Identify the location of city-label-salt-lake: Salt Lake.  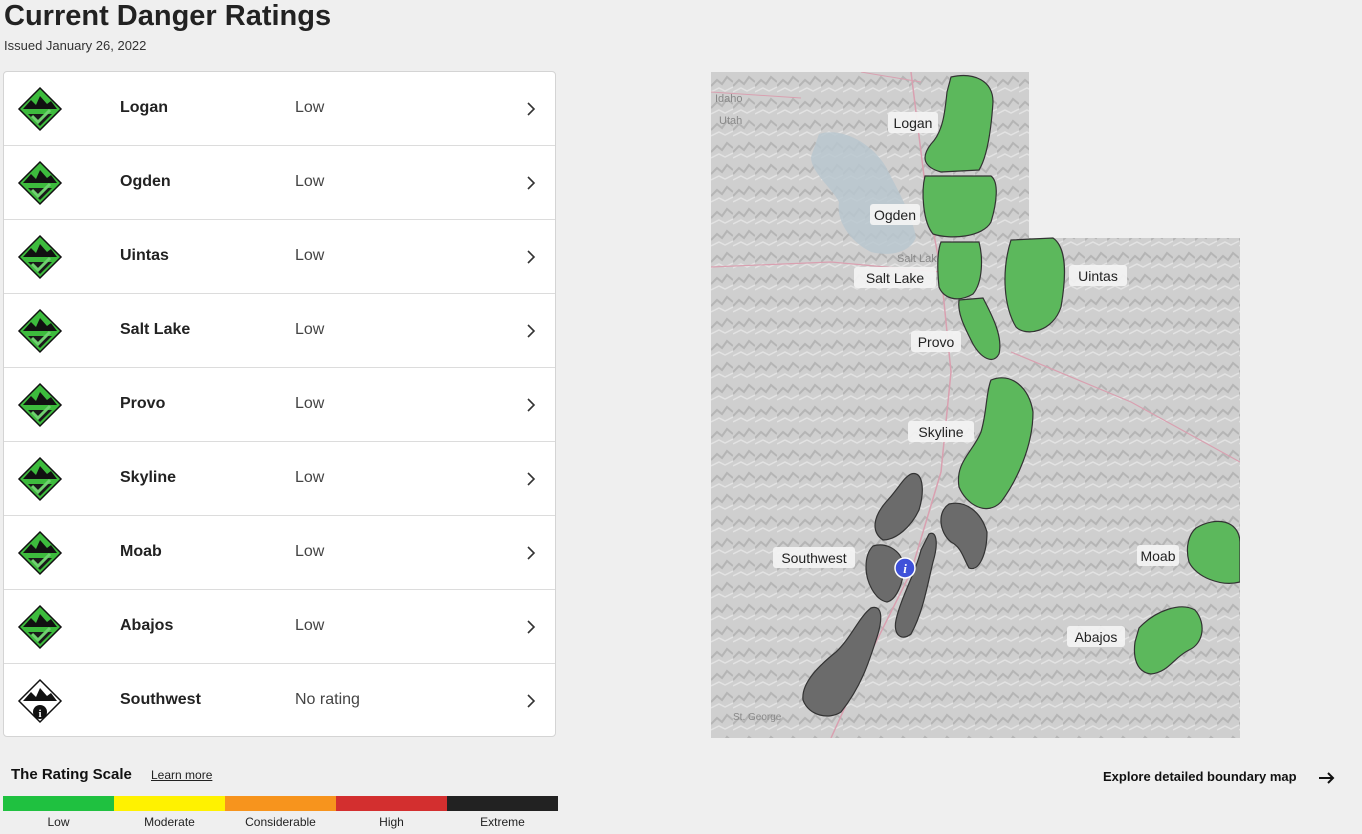
(920, 259).